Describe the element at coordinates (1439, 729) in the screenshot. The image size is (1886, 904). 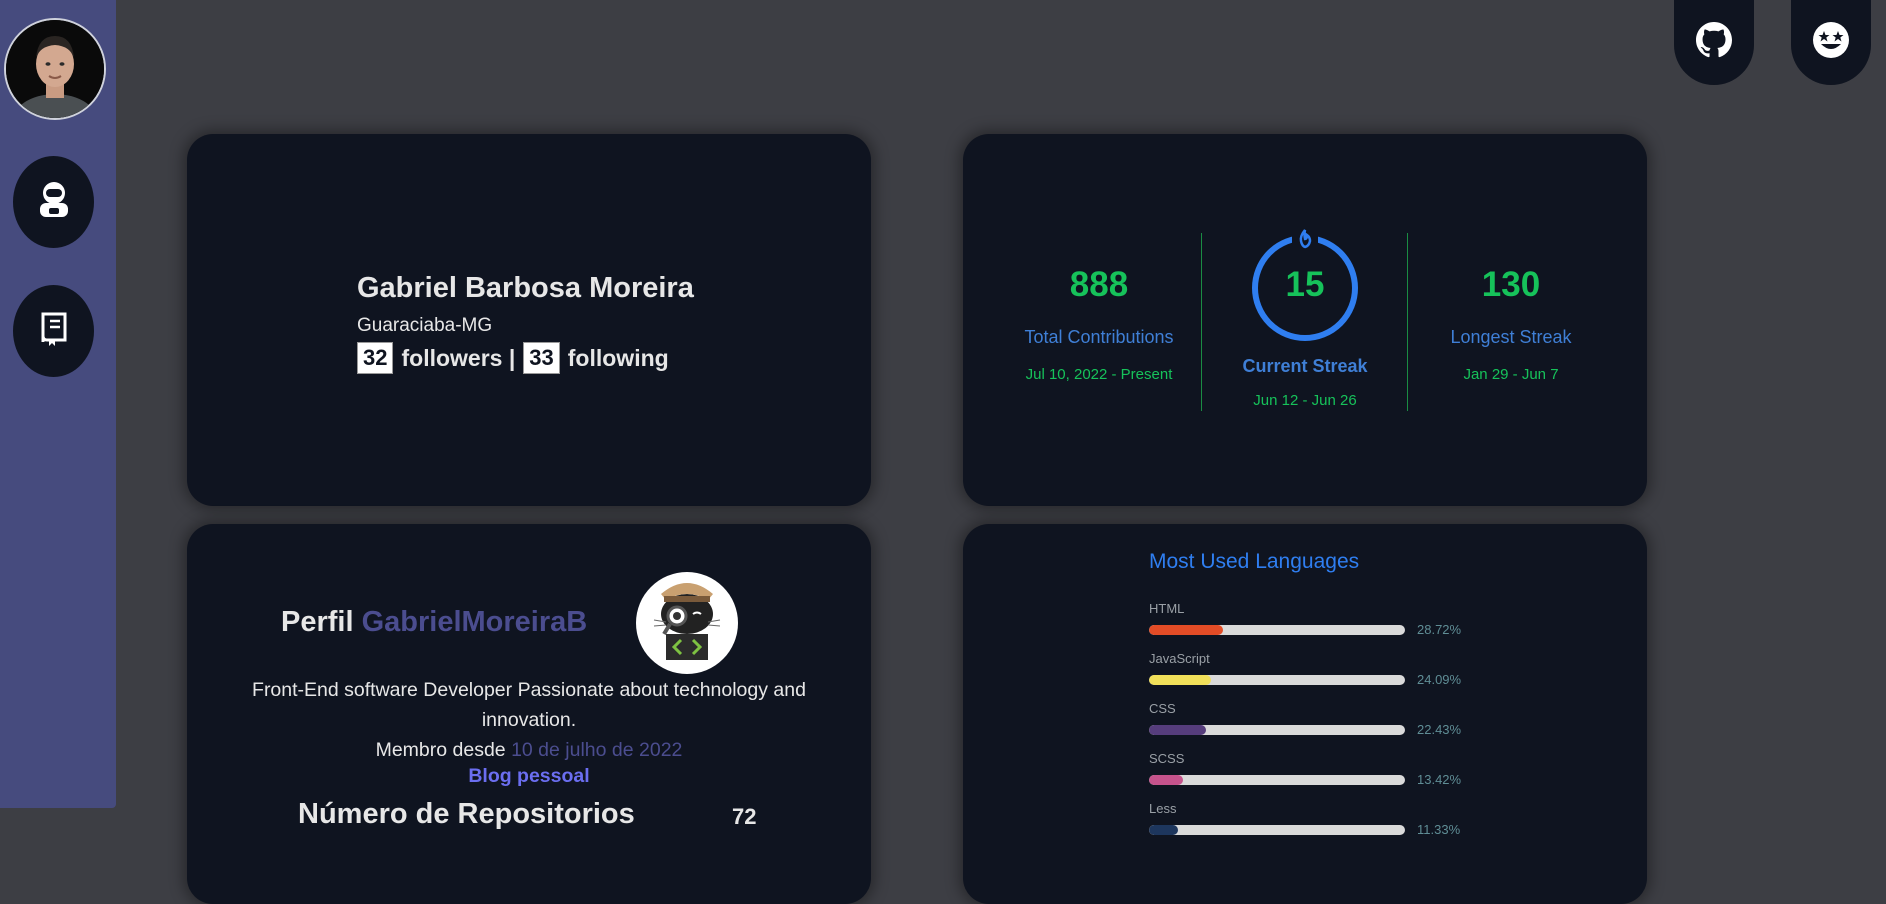
I see `language-percent: 22.43%` at that location.